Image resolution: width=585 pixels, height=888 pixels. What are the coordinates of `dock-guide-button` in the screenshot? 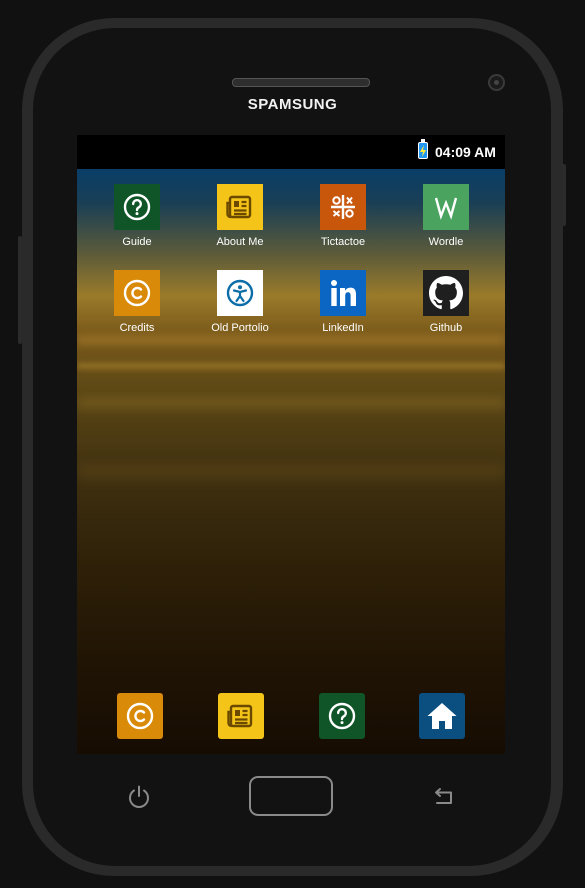 It's located at (342, 716).